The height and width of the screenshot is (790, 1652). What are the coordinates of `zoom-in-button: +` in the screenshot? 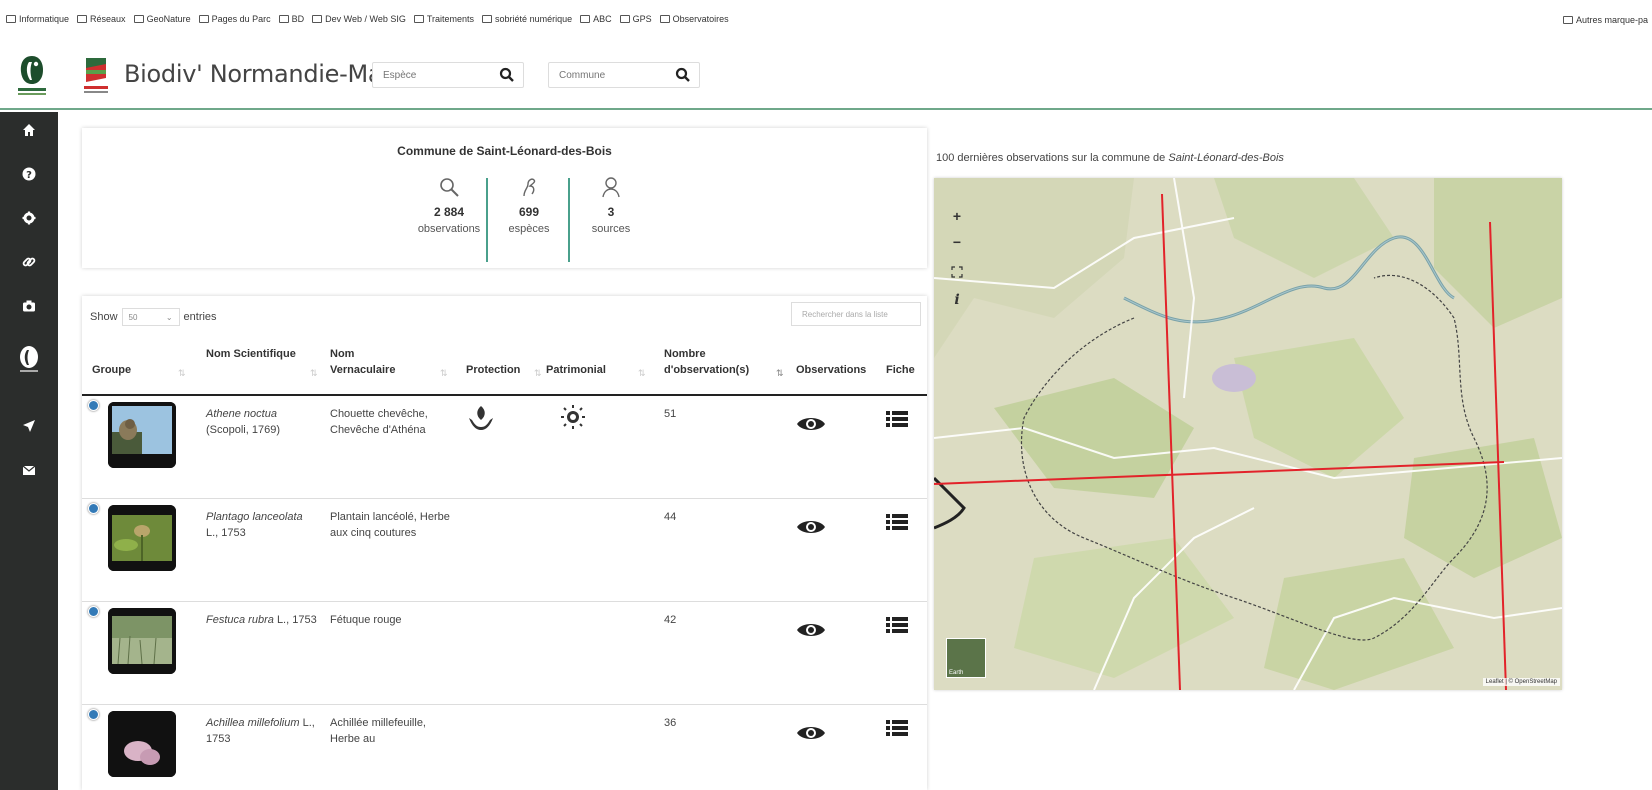 It's located at (957, 216).